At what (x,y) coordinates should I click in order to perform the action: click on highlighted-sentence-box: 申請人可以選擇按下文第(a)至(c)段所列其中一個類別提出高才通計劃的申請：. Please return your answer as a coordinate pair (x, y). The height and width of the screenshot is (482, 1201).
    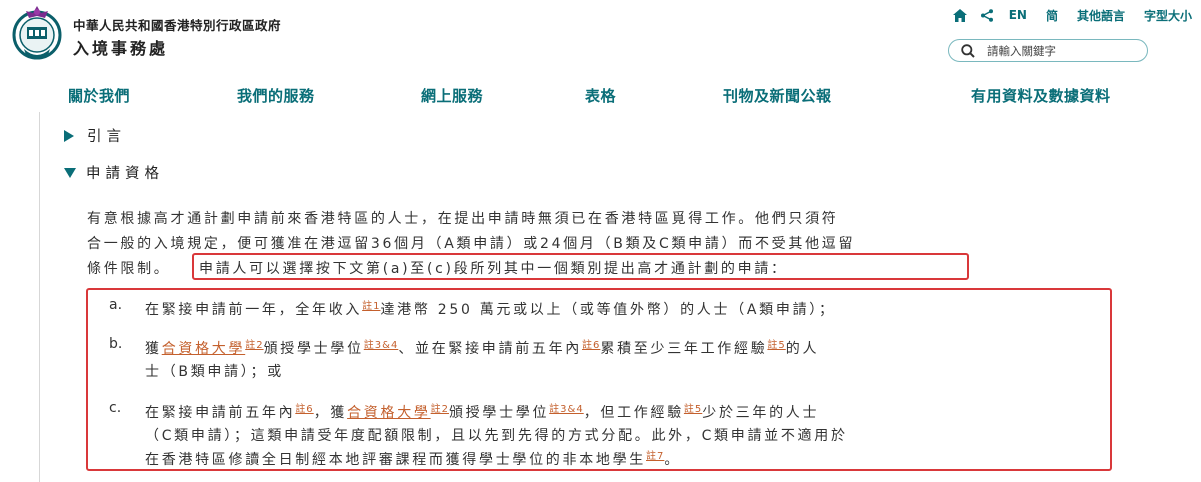
    Looking at the image, I should click on (580, 266).